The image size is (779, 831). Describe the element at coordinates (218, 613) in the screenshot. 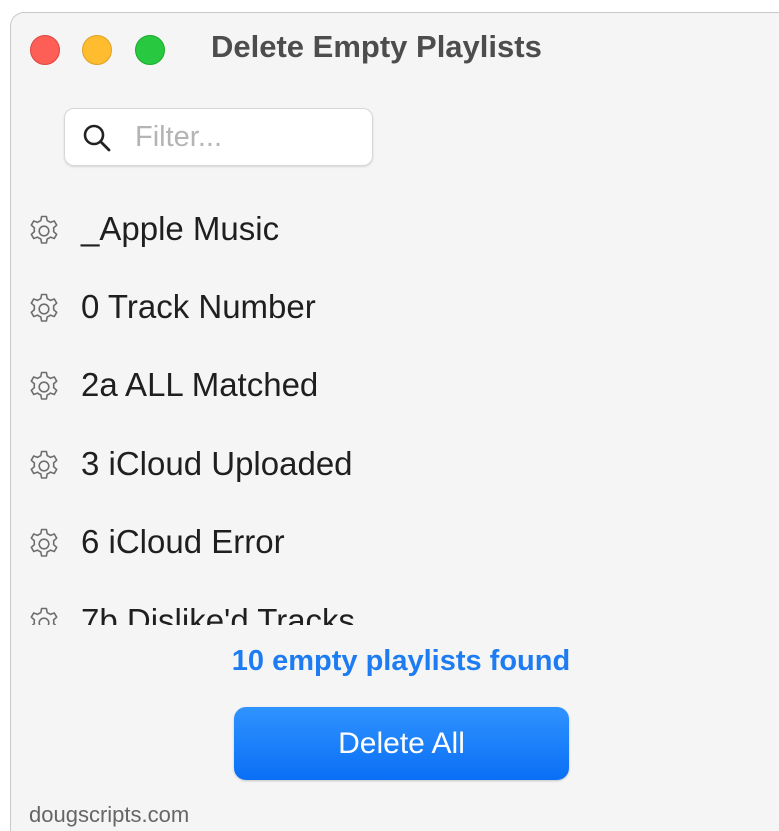

I see `playlist-label: 7b Dislike'd Tracks` at that location.